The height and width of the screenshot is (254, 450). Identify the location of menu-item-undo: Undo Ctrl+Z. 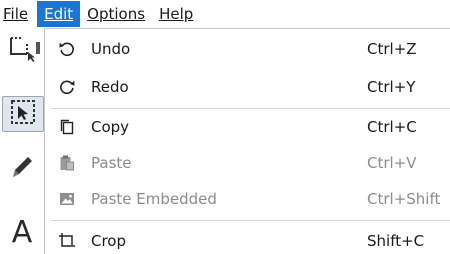
(247, 49).